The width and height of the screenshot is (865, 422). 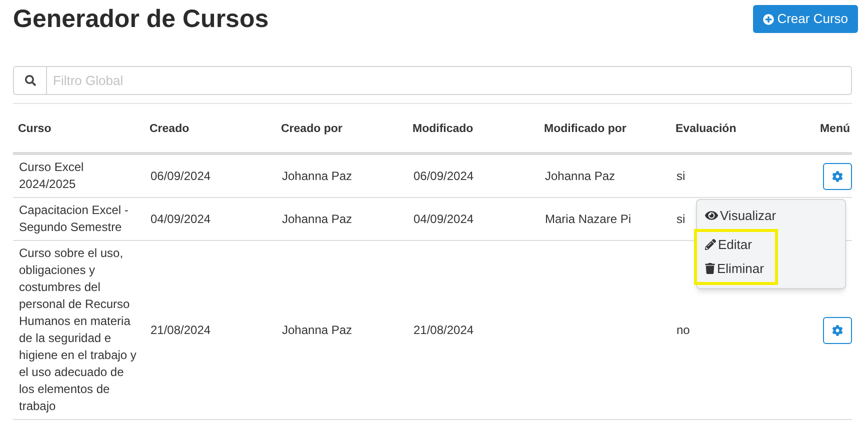 I want to click on menu-item: Eliminar, so click(x=736, y=268).